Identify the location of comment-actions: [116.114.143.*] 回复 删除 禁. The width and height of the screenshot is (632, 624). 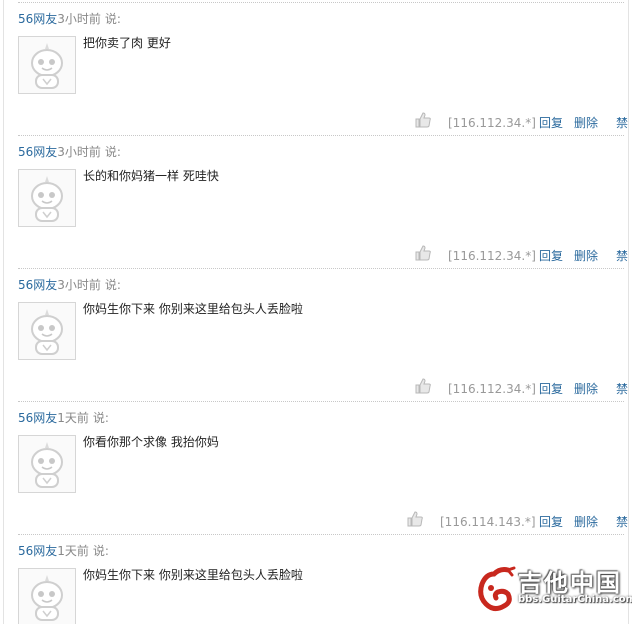
(517, 522).